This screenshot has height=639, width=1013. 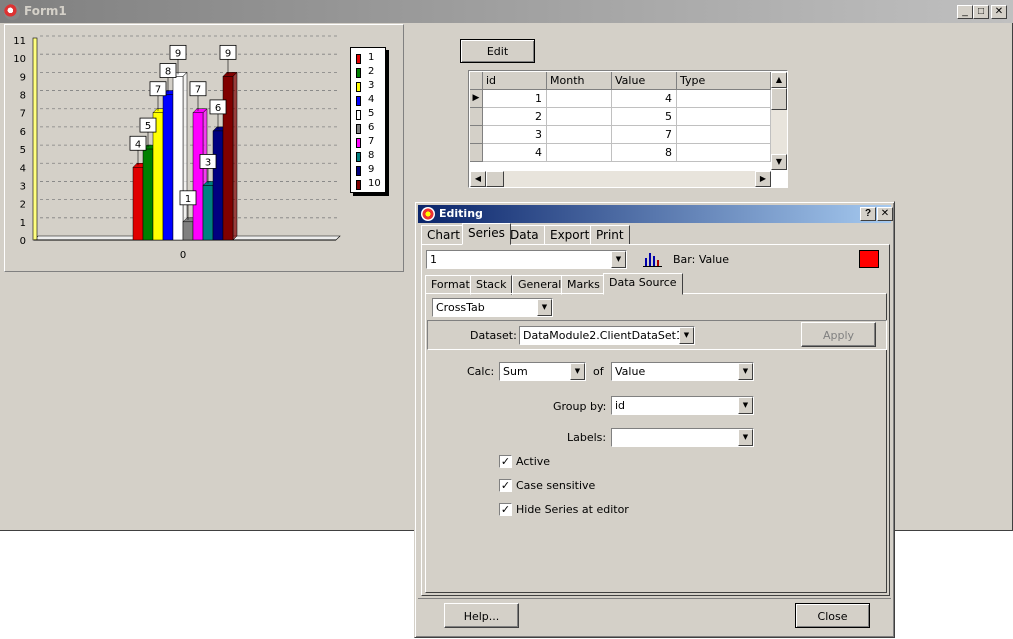 I want to click on grid-cell-value: 4, so click(x=644, y=99).